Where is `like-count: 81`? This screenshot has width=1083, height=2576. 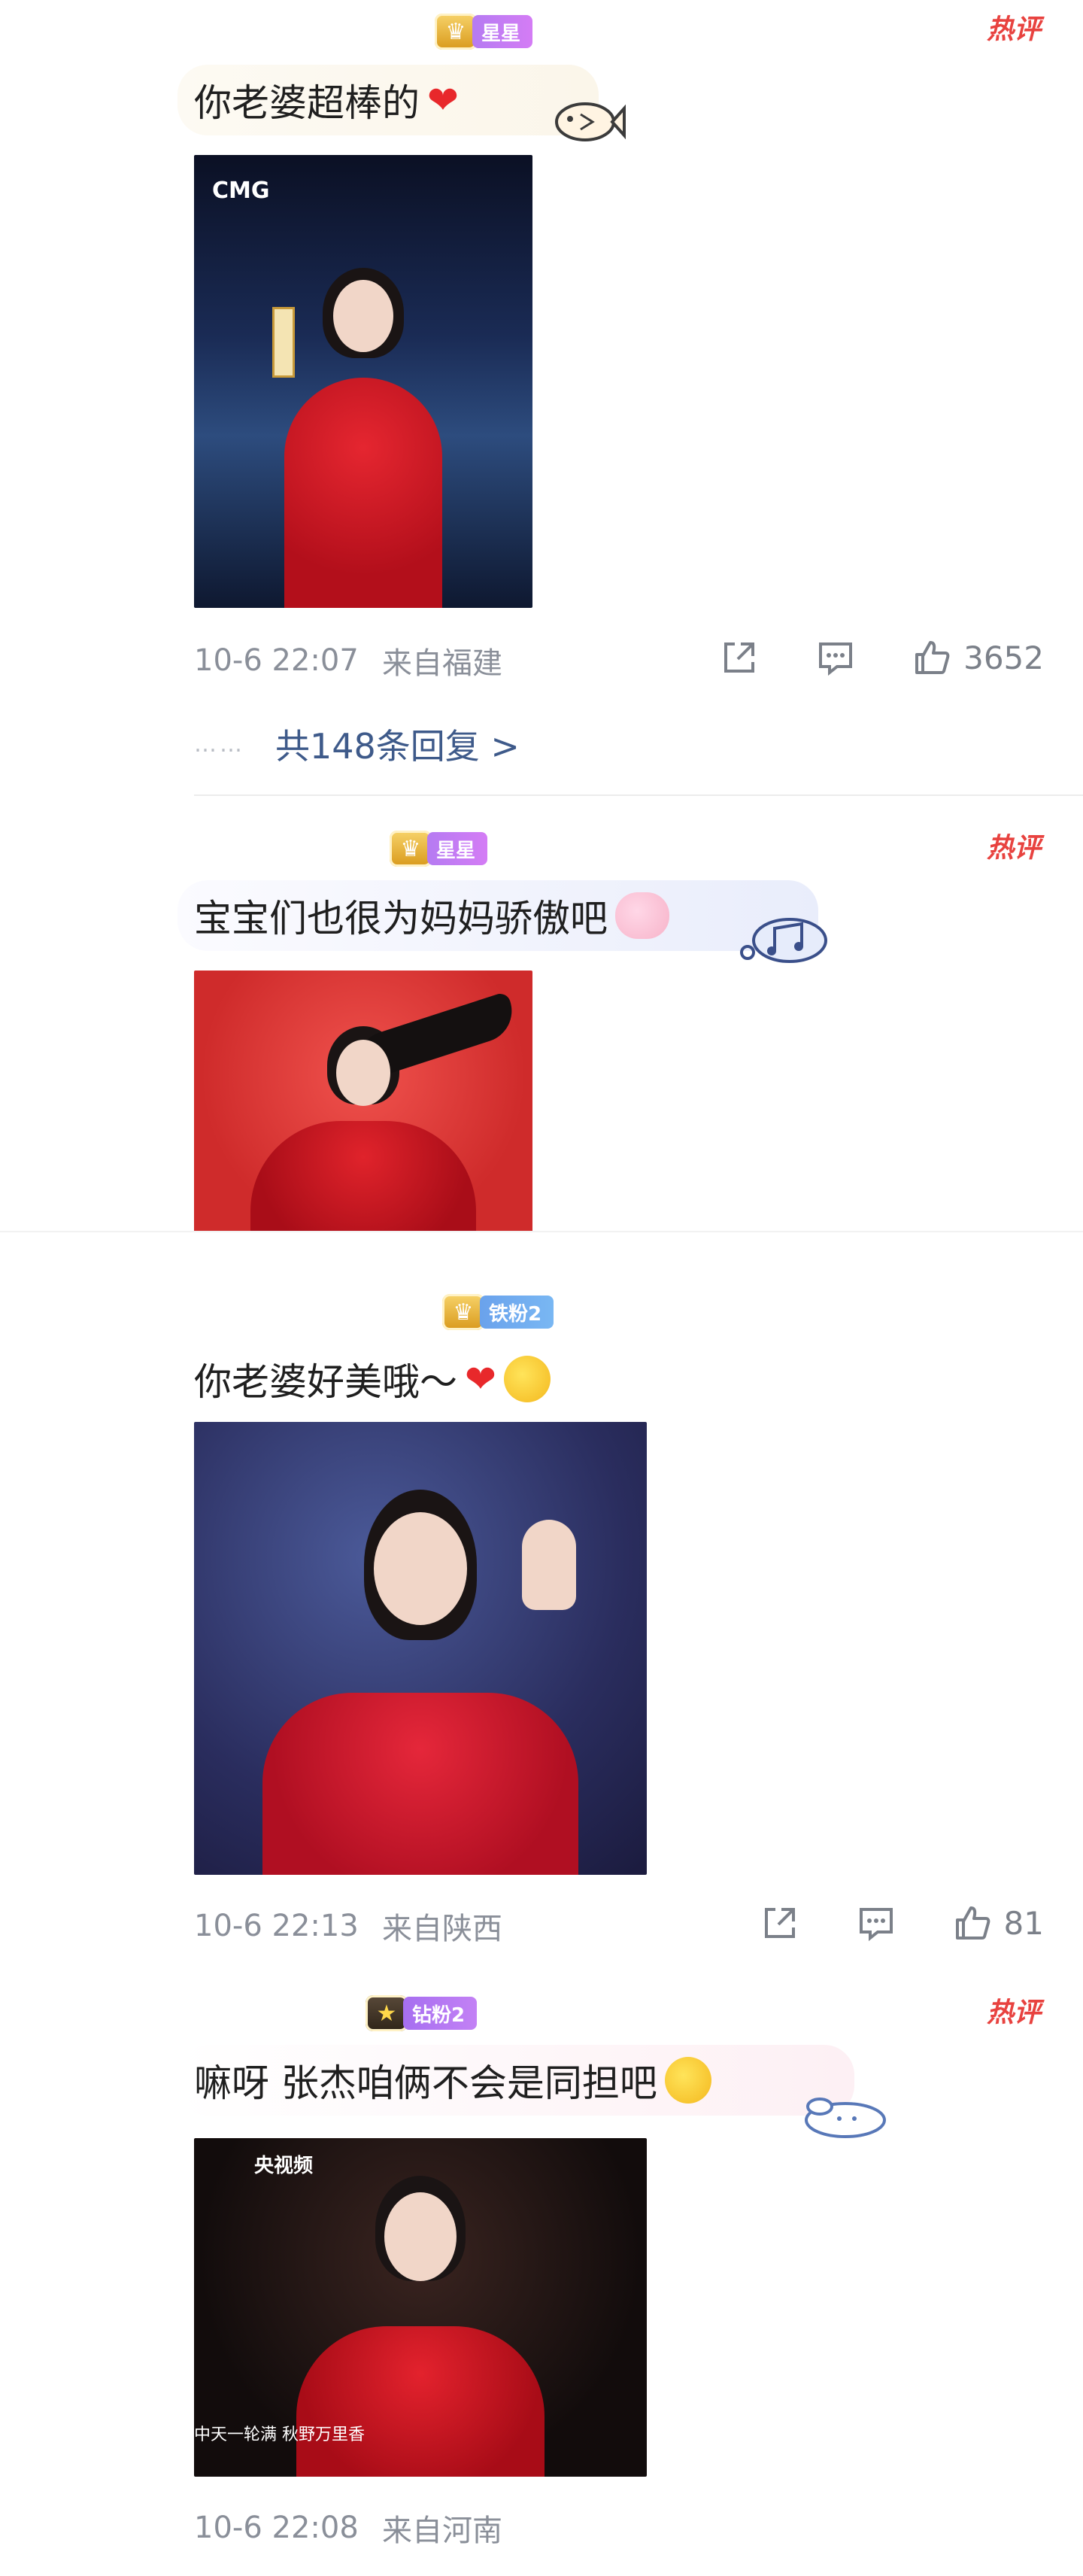 like-count: 81 is located at coordinates (1023, 1923).